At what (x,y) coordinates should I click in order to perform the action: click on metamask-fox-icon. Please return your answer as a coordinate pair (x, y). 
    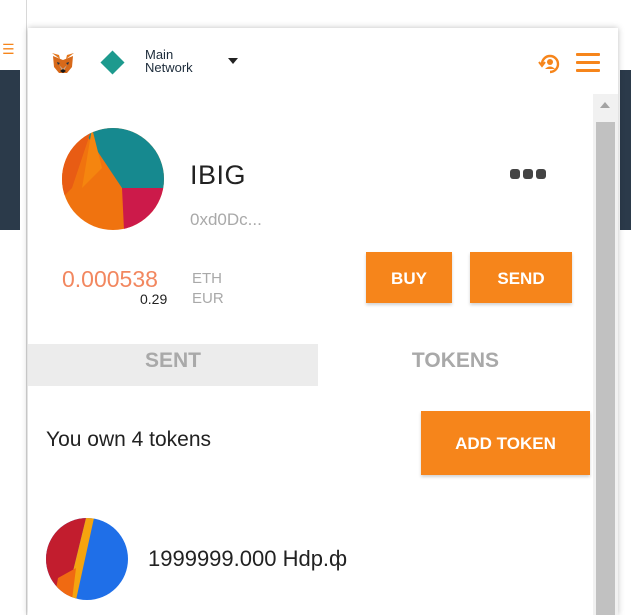
    Looking at the image, I should click on (63, 63).